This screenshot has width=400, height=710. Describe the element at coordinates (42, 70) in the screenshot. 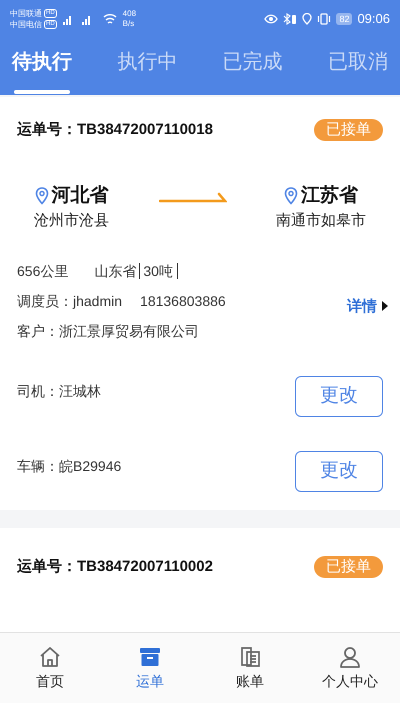

I see `tab: 待执行` at that location.